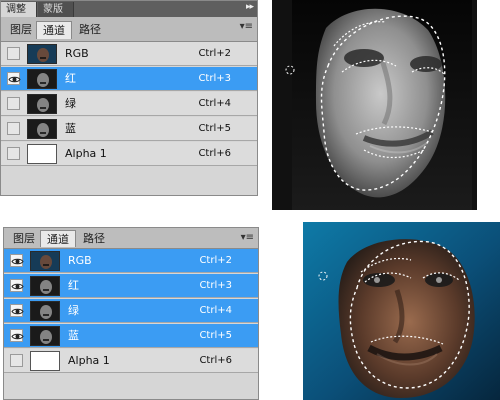 The height and width of the screenshot is (400, 500). I want to click on adjustments-strip: 调整 蒙版 ▸▸, so click(129, 9).